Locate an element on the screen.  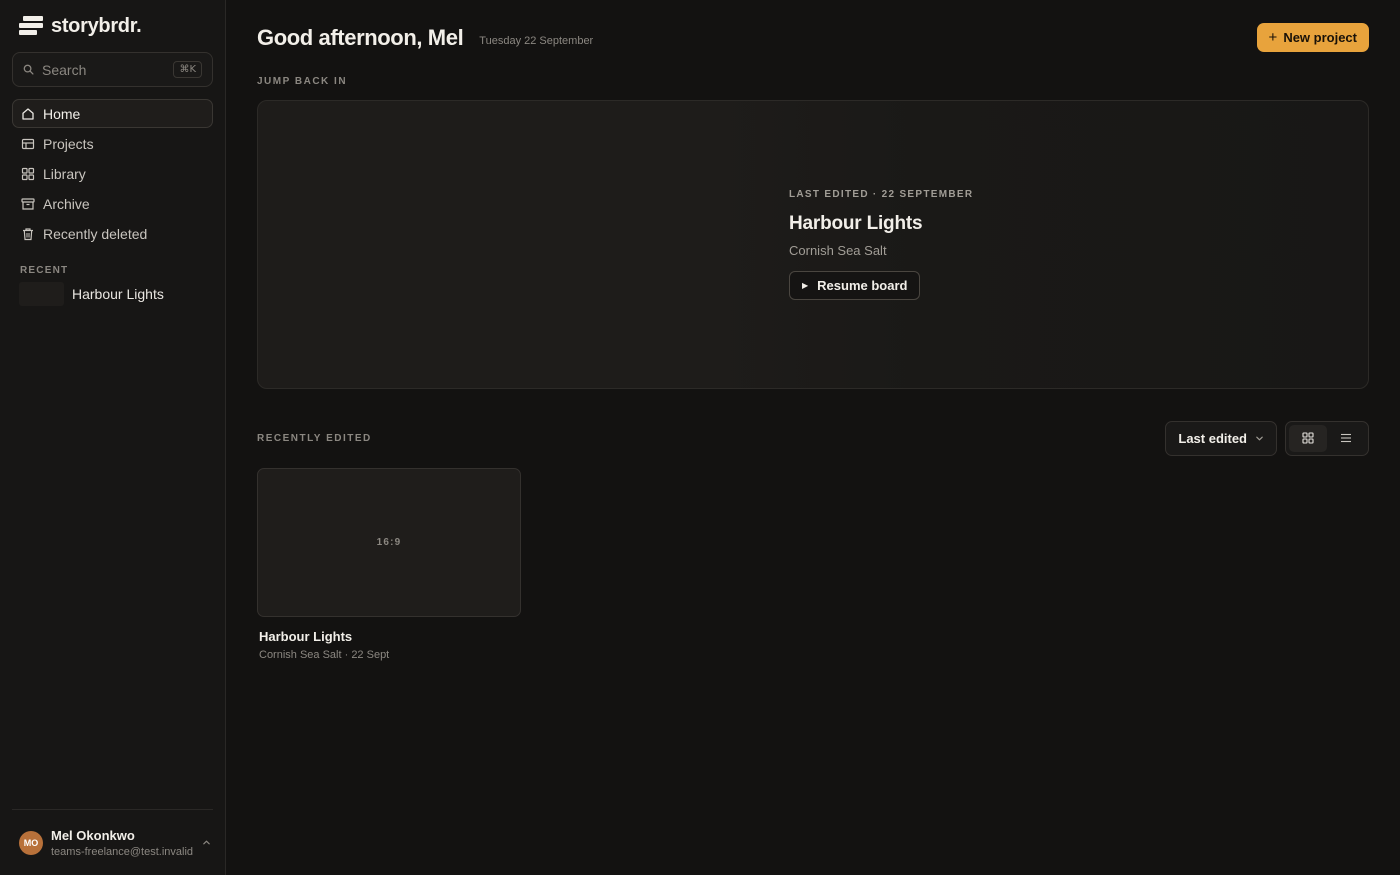
resume-board-button: ▶ Resume board is located at coordinates (855, 285).